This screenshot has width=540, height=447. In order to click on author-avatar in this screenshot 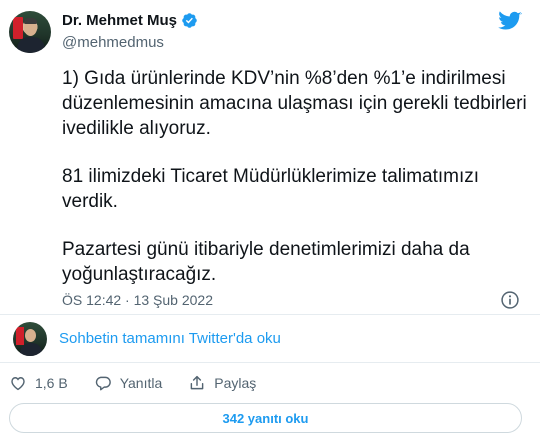, I will do `click(30, 32)`.